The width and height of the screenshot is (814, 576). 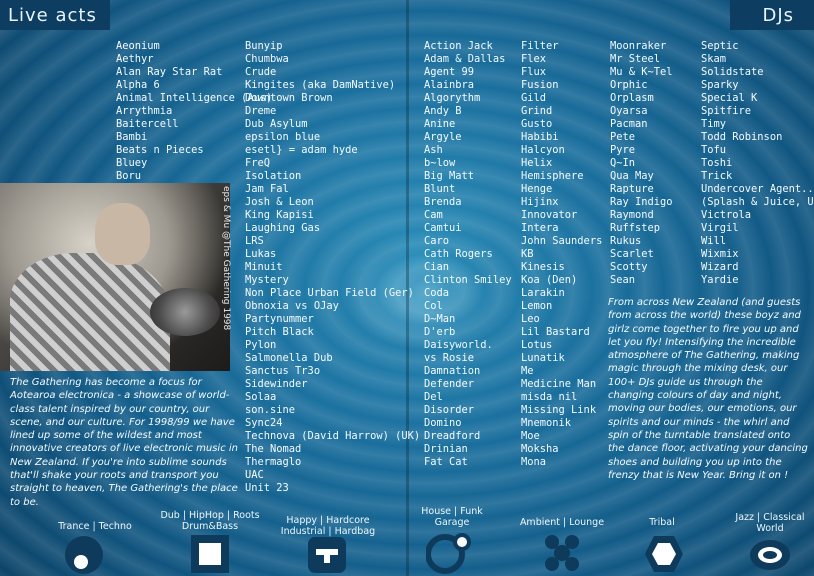 What do you see at coordinates (452, 436) in the screenshot?
I see `list-item: Dreadford` at bounding box center [452, 436].